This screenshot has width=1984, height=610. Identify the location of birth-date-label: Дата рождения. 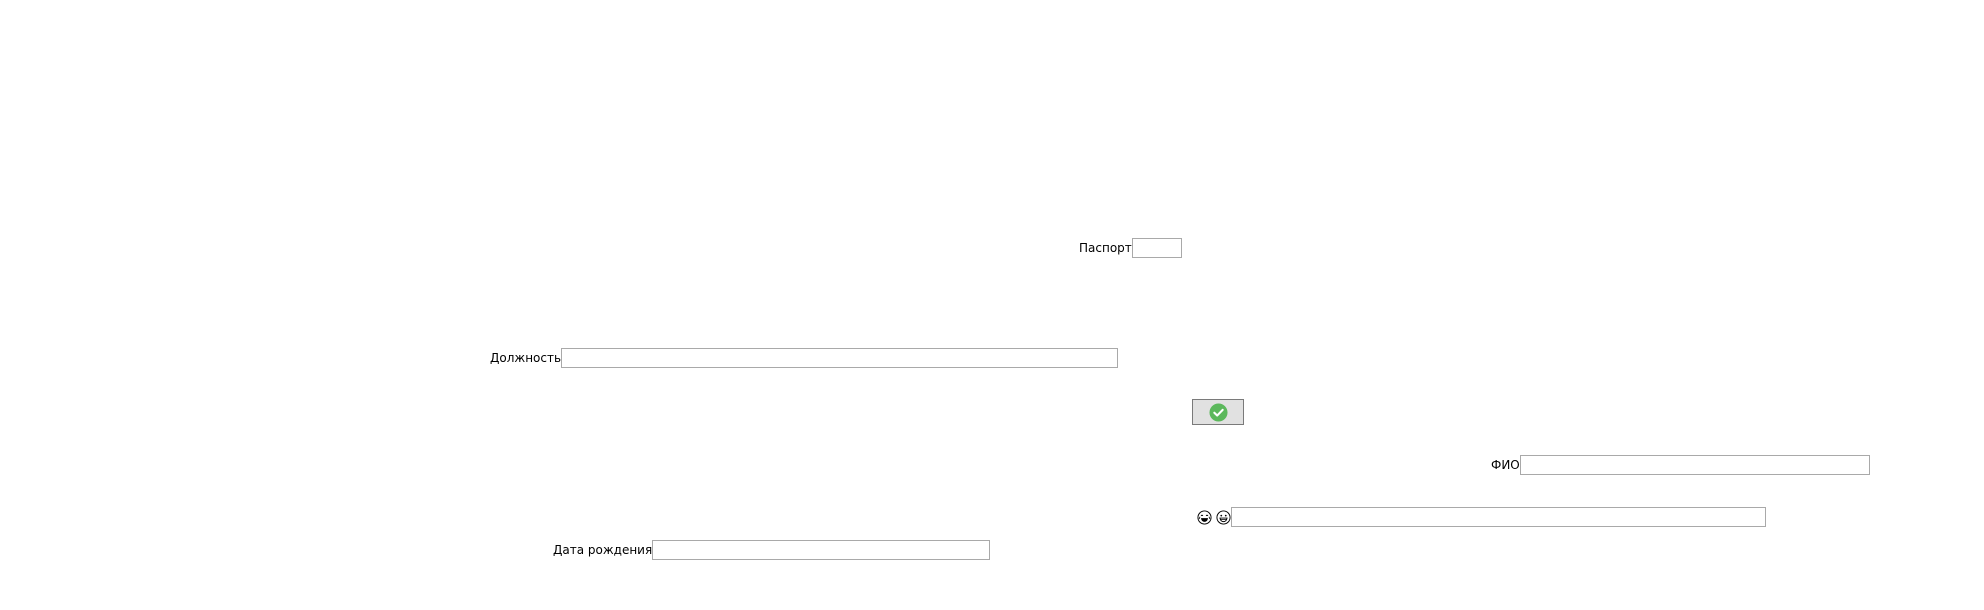
(603, 550).